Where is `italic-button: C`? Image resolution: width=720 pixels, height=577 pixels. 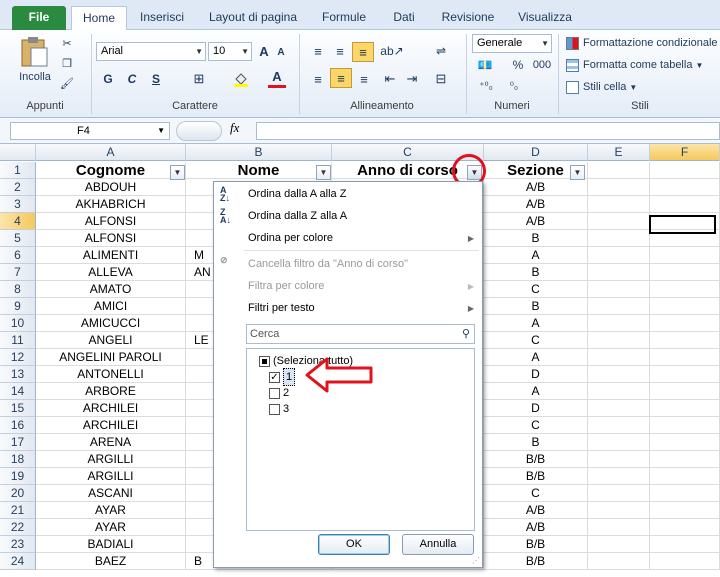
italic-button: C is located at coordinates (132, 79).